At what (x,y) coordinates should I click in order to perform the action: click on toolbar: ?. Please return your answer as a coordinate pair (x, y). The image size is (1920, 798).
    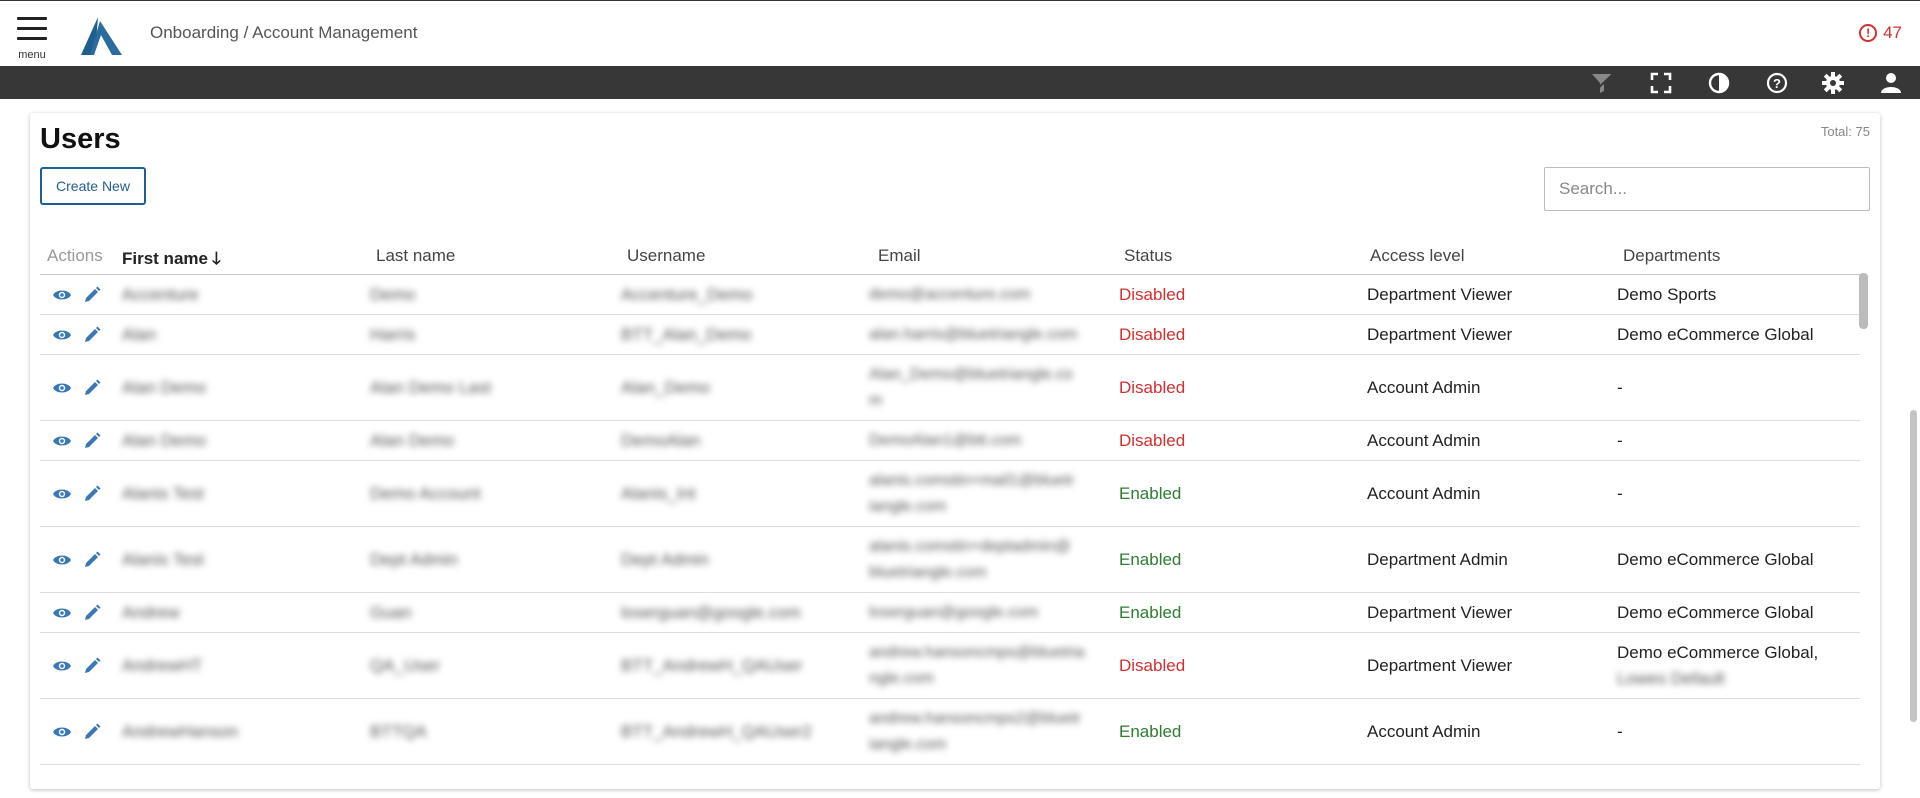
    Looking at the image, I should click on (960, 82).